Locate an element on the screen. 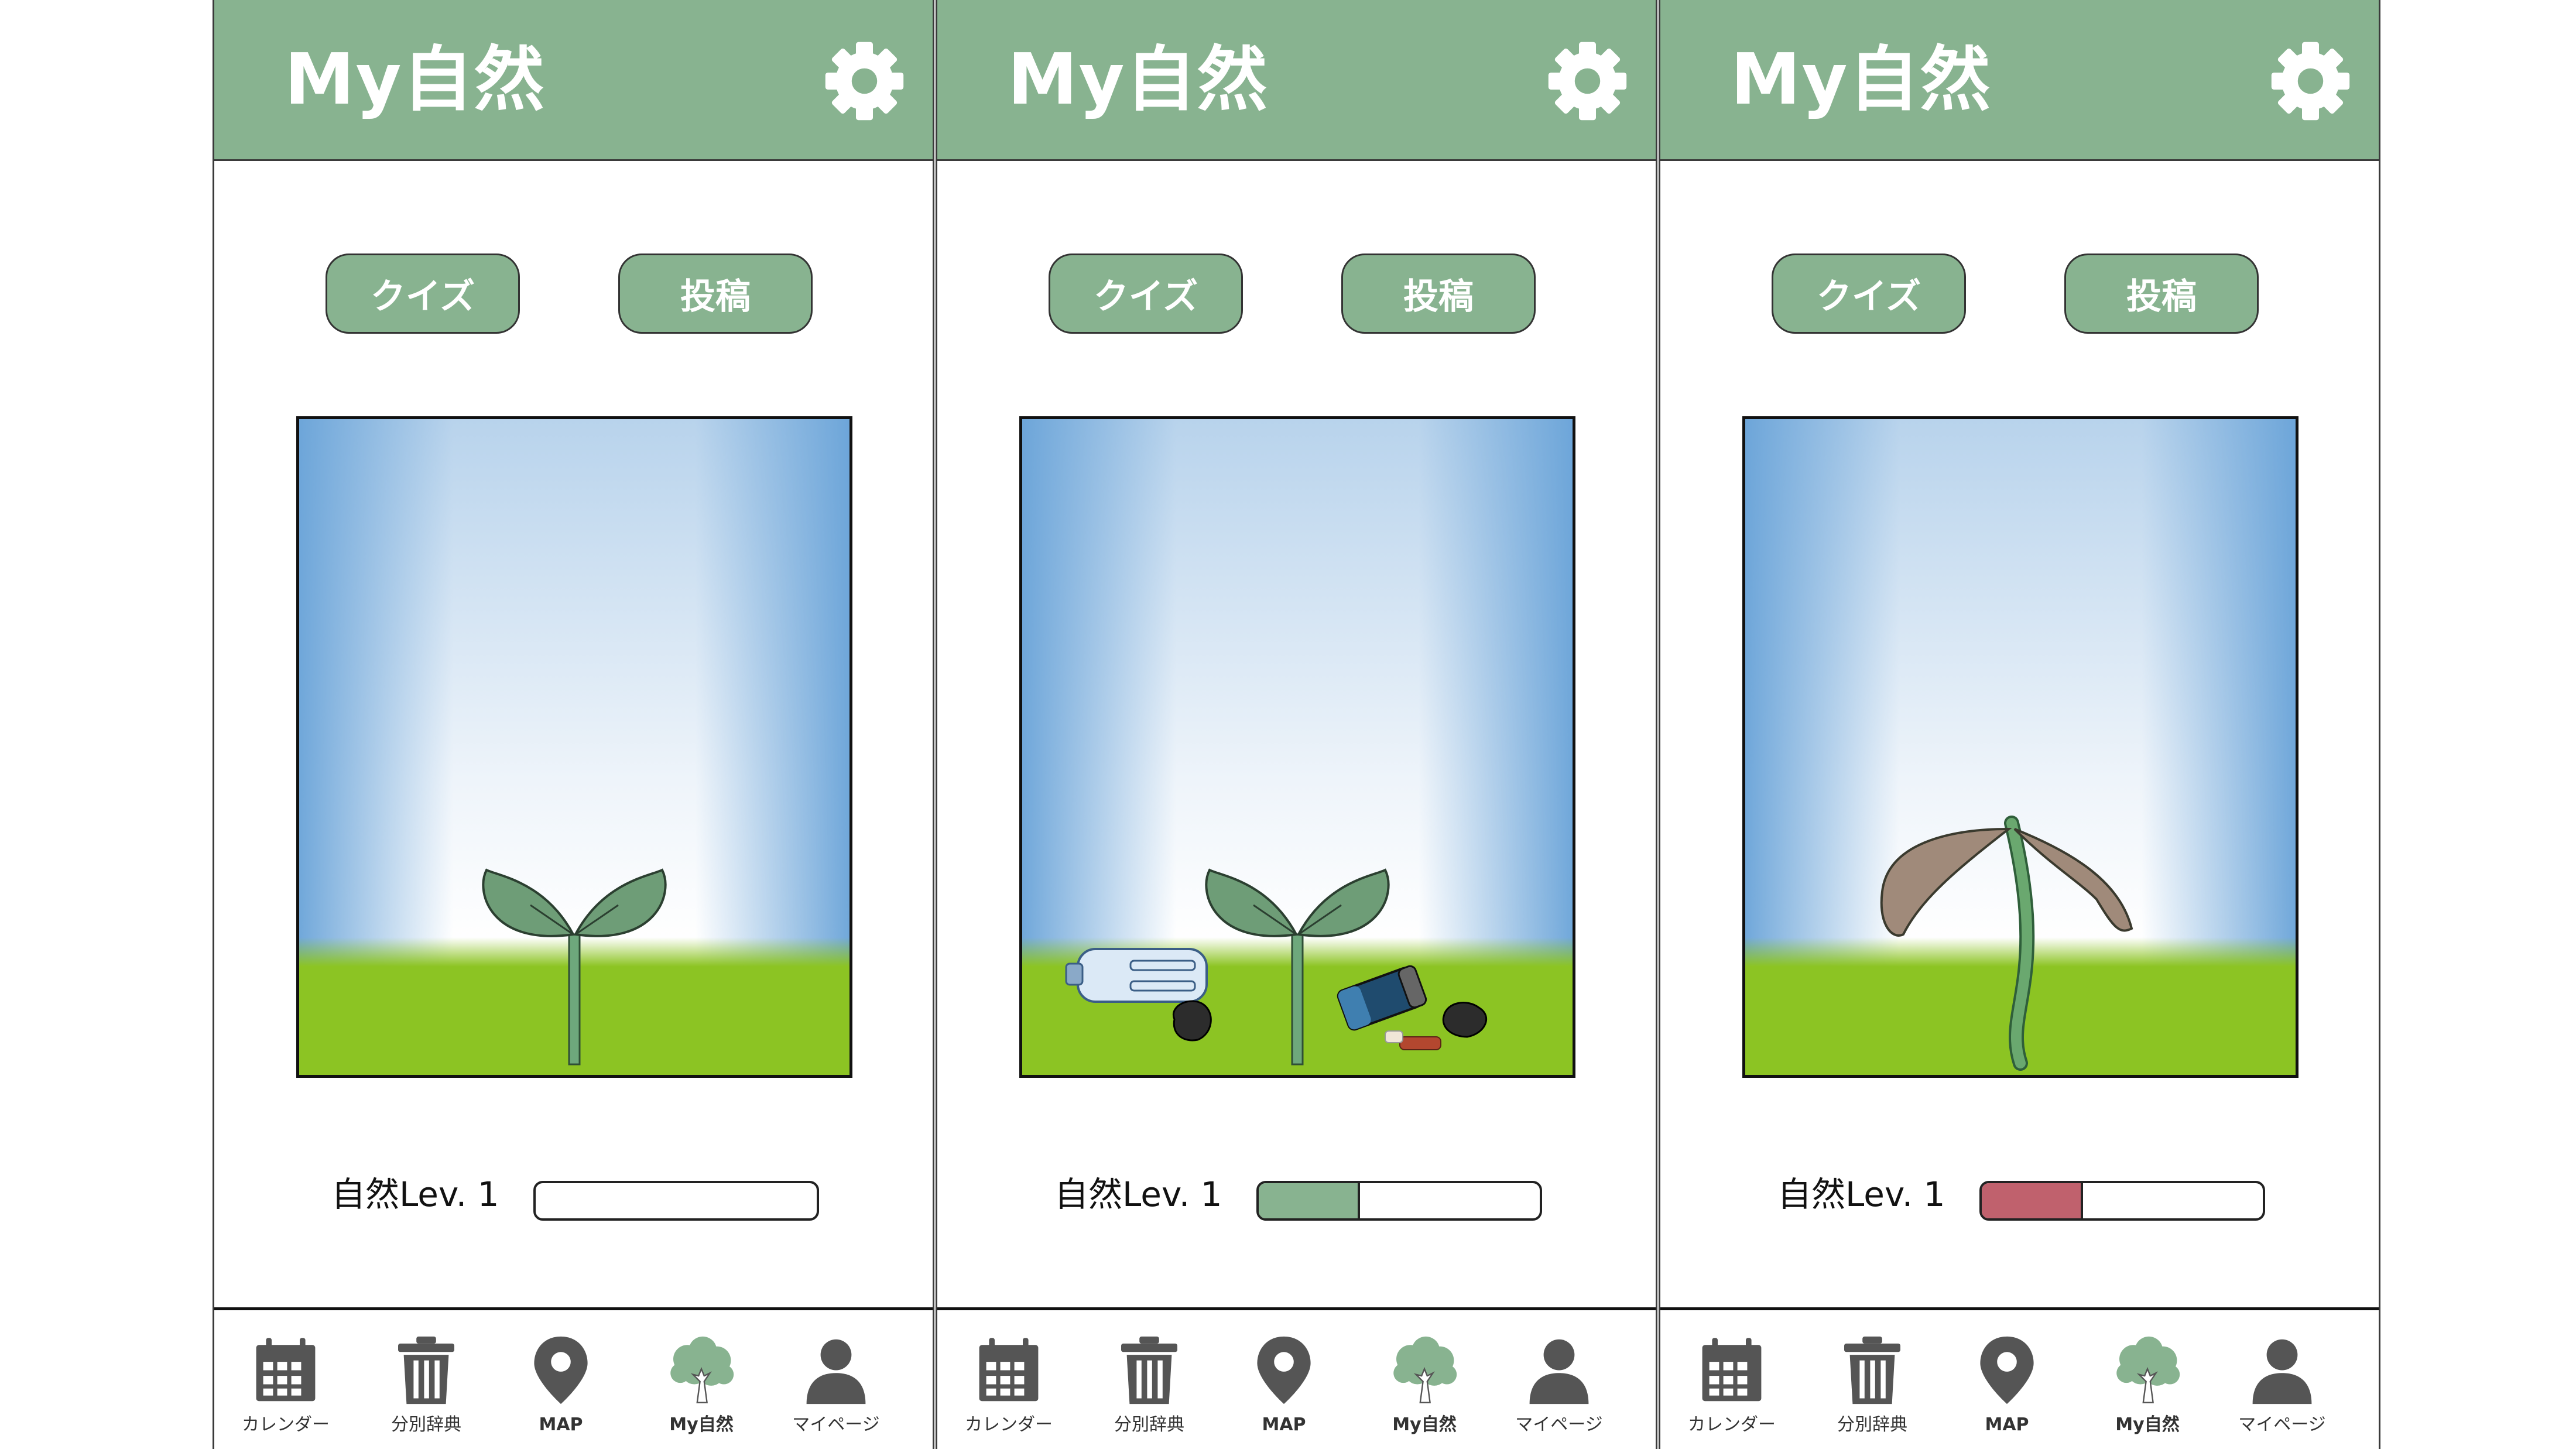 Image resolution: width=2576 pixels, height=1449 pixels. battery-icon is located at coordinates (1382, 998).